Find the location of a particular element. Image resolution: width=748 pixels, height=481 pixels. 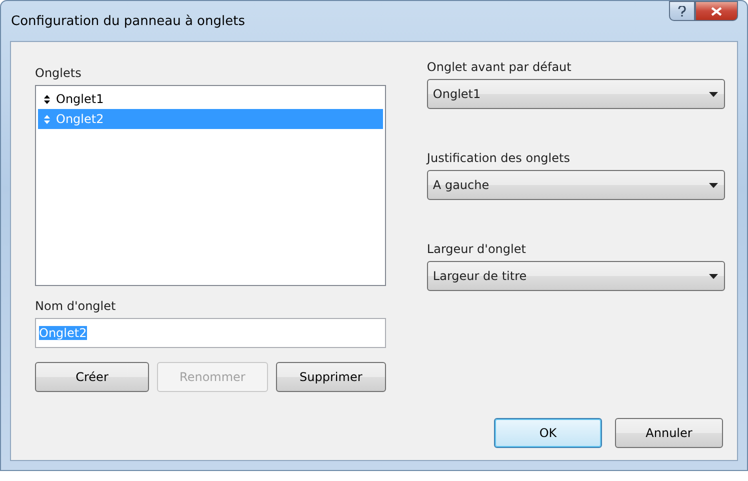

dropdown-label: Justification des onglets is located at coordinates (498, 158).